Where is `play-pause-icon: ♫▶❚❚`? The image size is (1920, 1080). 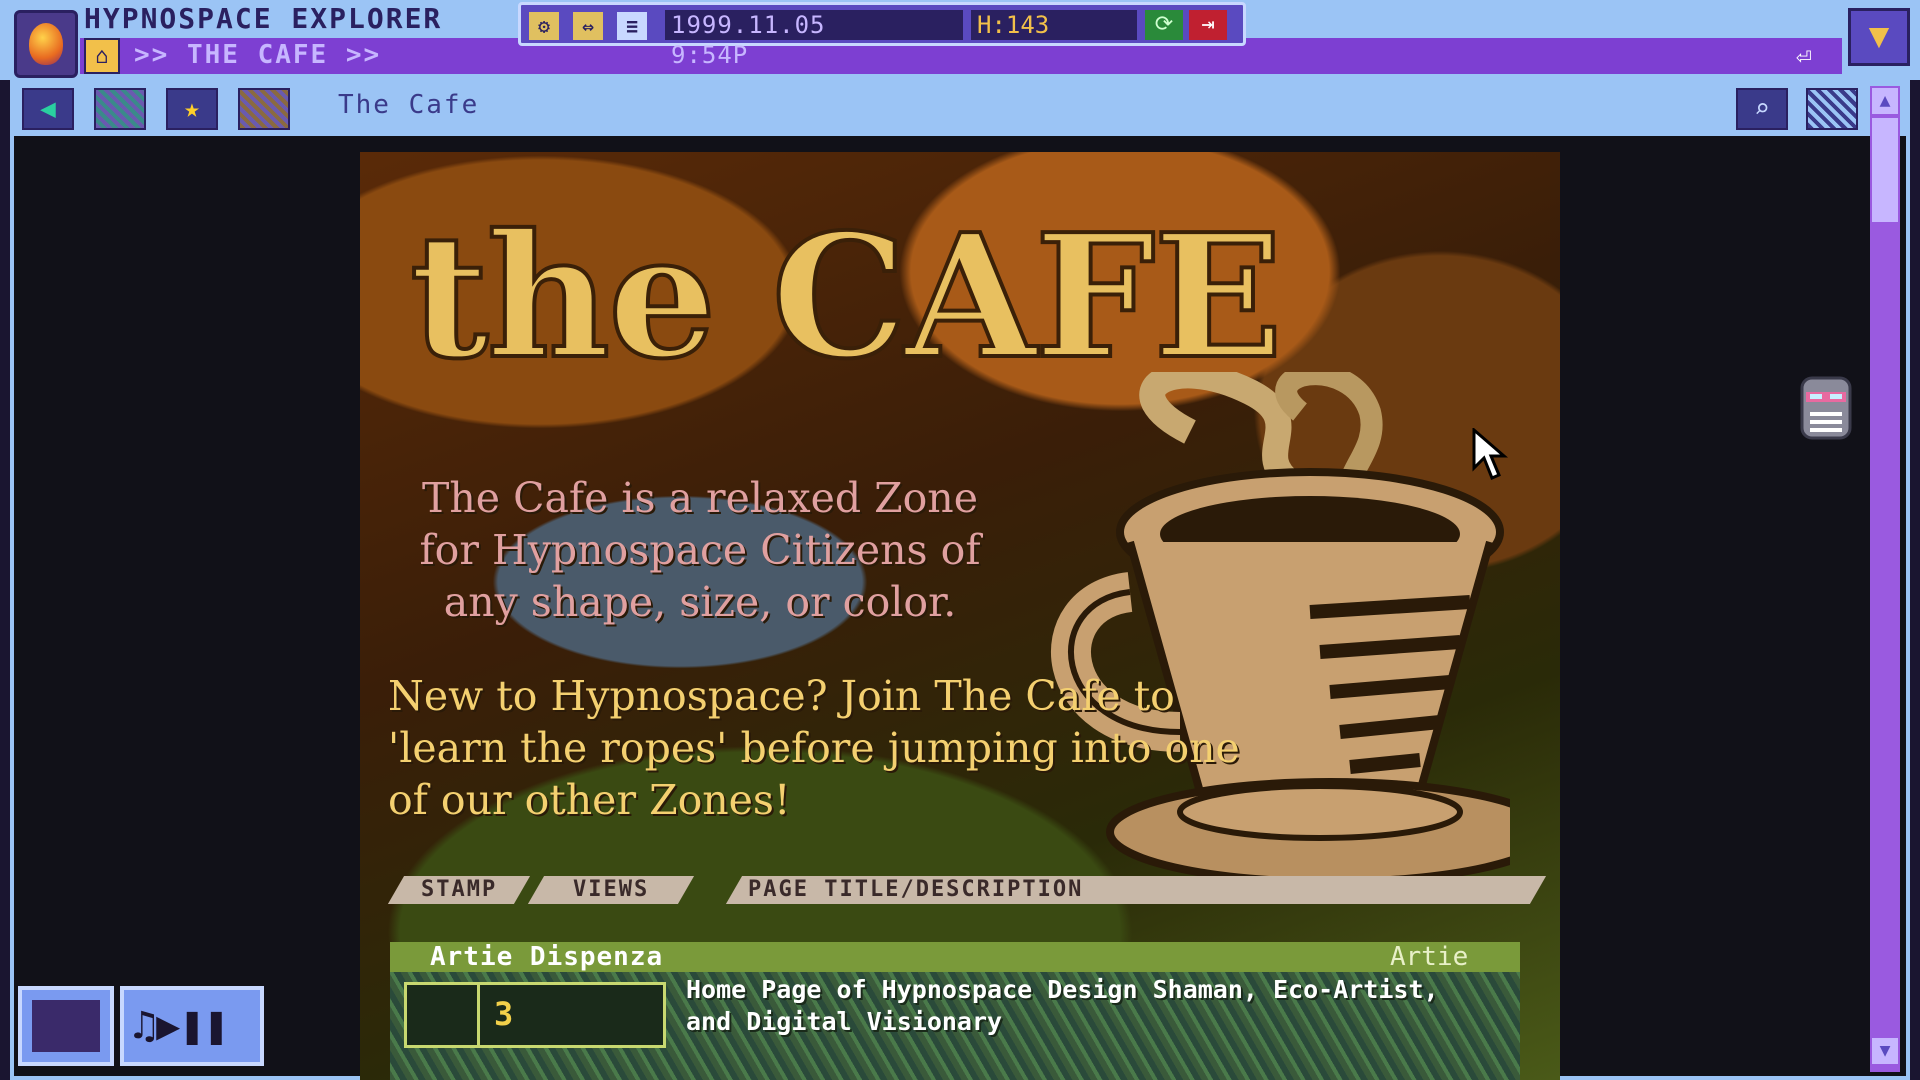
play-pause-icon: ♫▶❚❚ is located at coordinates (180, 1026).